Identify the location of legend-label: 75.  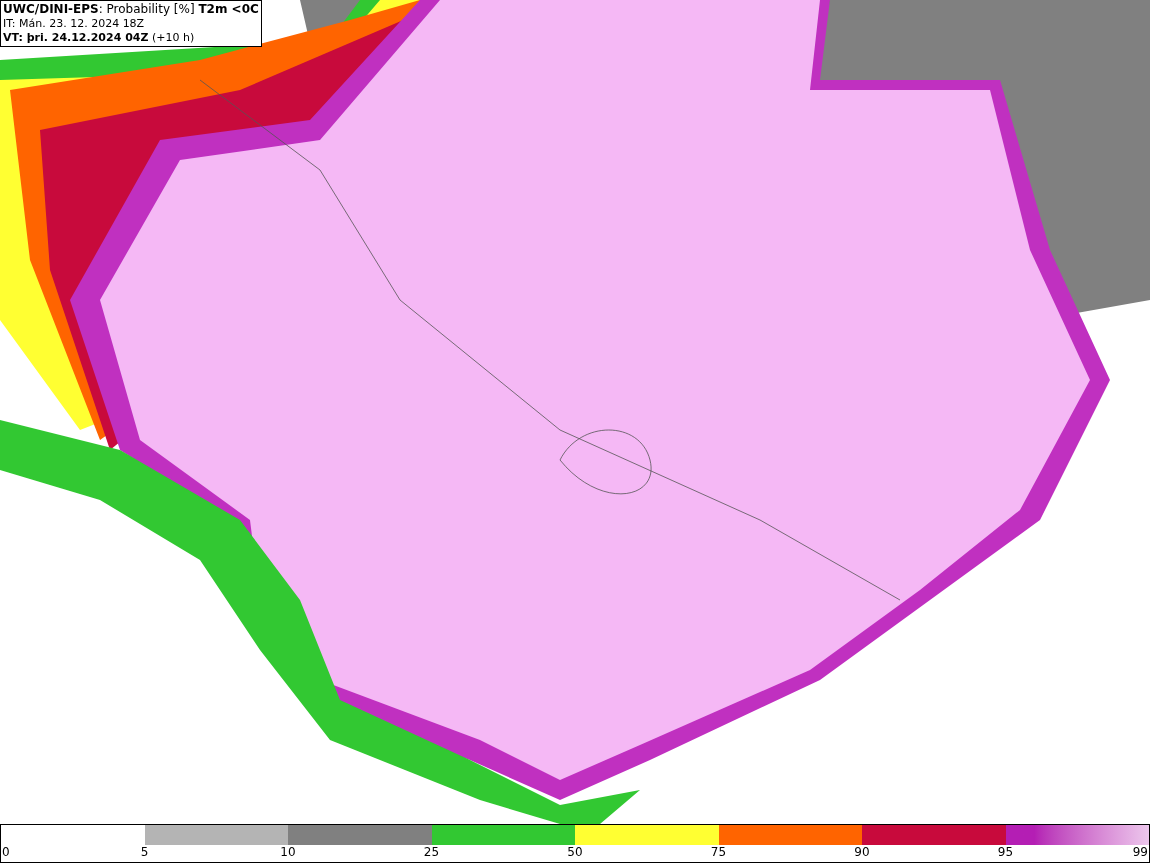
(718, 852).